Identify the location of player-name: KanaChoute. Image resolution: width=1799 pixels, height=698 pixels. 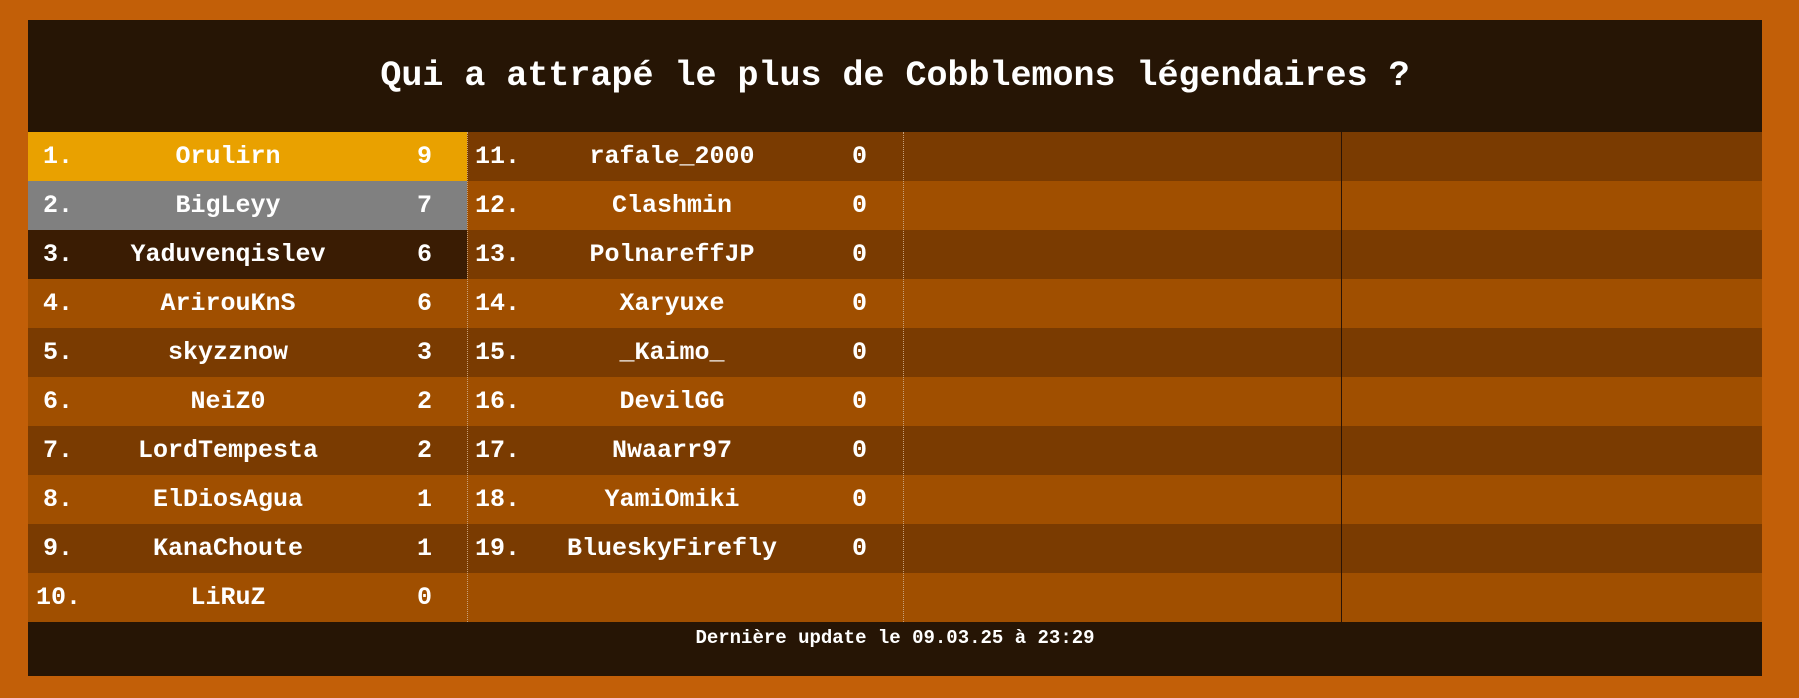
(228, 548).